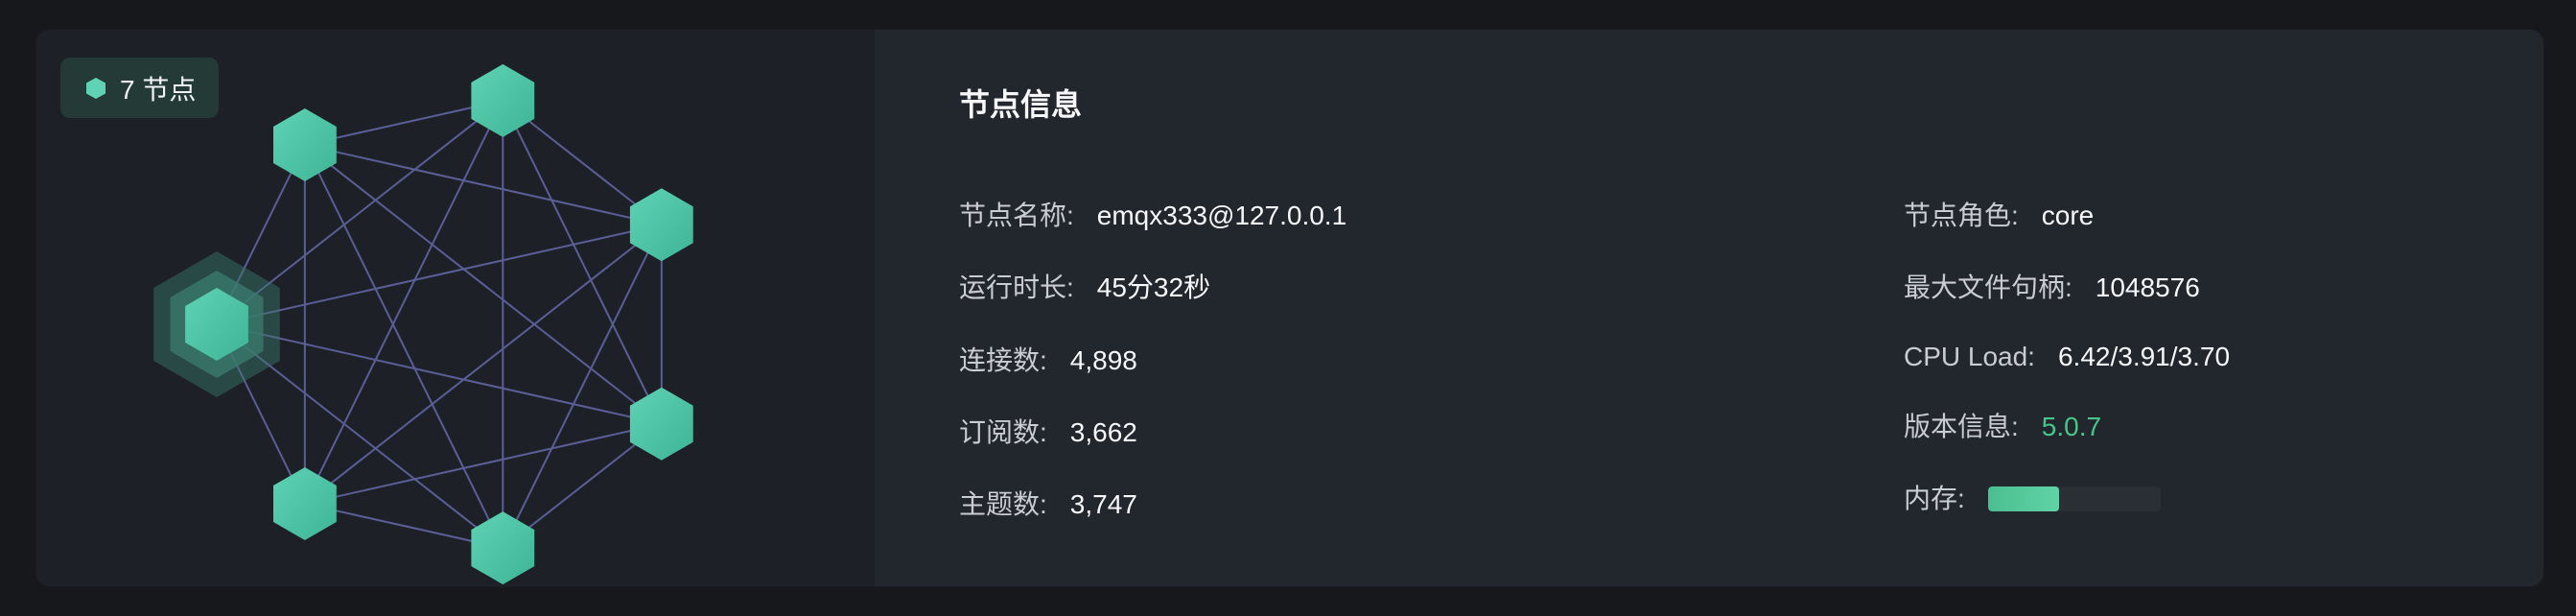 The image size is (2576, 616). I want to click on uptime-value: 45分32秒, so click(1153, 287).